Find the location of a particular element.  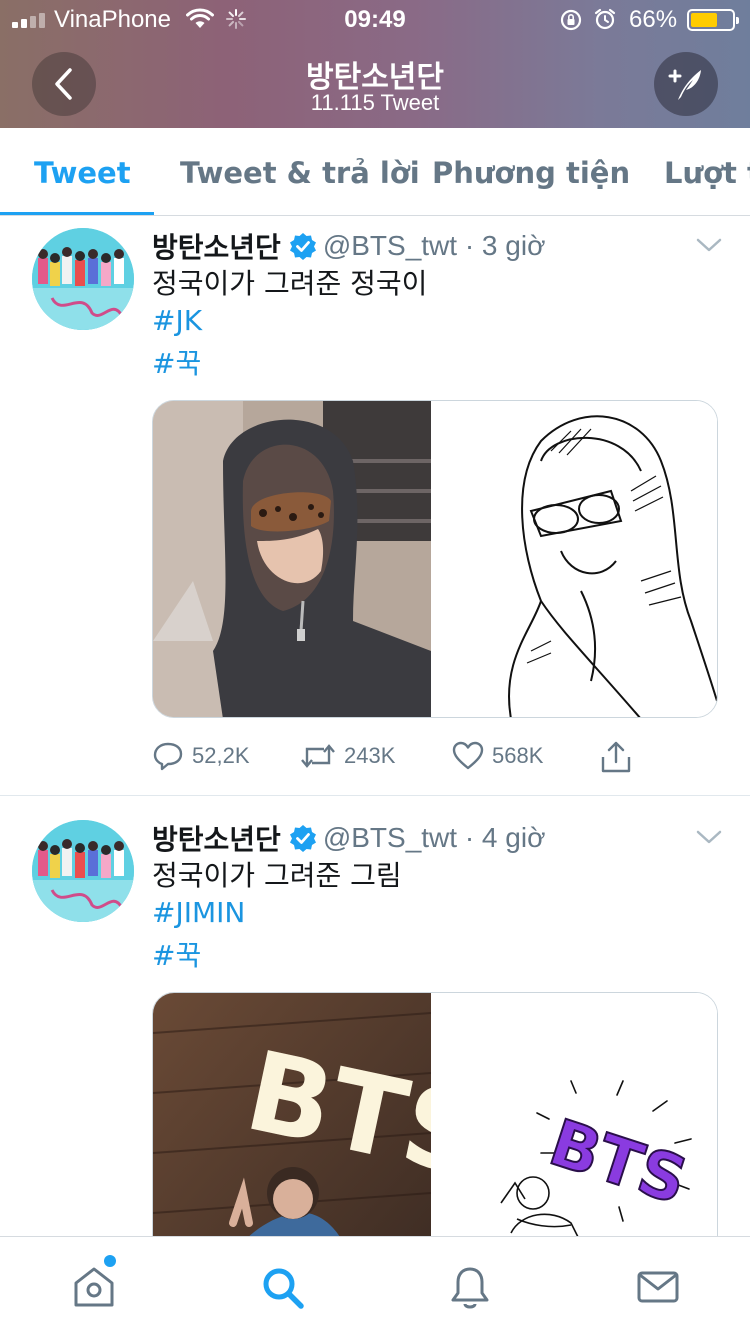

tweet-count: 11.115 Tweet is located at coordinates (375, 102).